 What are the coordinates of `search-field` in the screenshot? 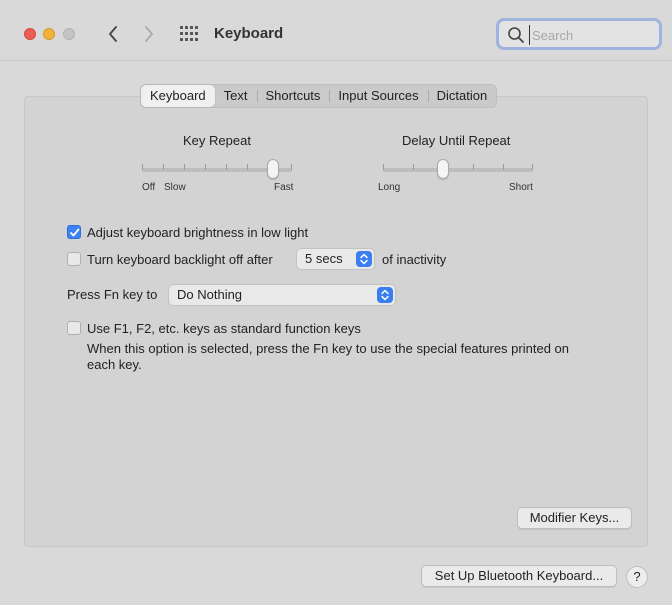 It's located at (579, 34).